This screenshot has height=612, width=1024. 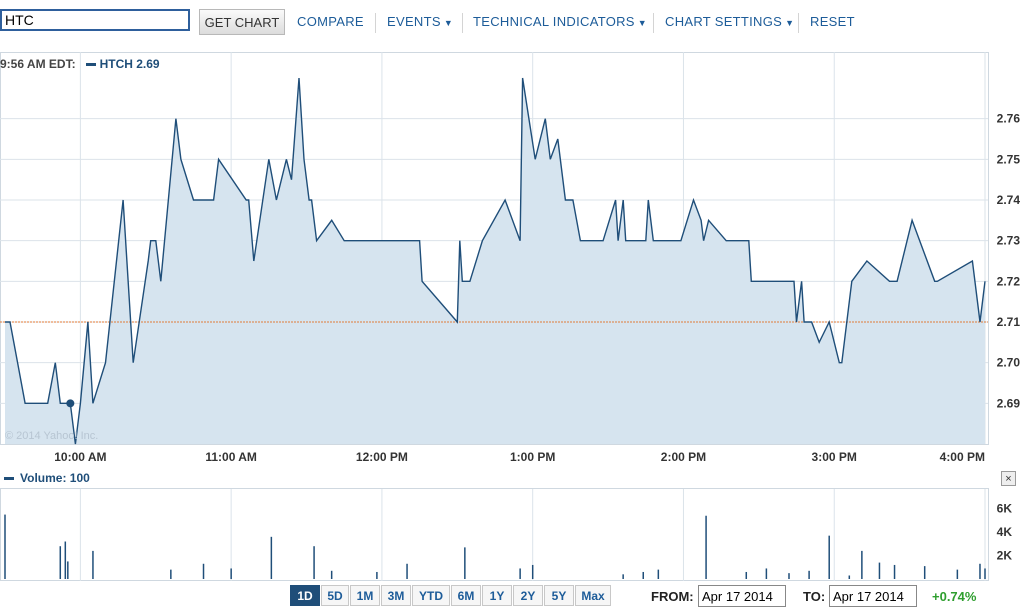 What do you see at coordinates (80, 457) in the screenshot?
I see `time-tick-label: 10:00 AM` at bounding box center [80, 457].